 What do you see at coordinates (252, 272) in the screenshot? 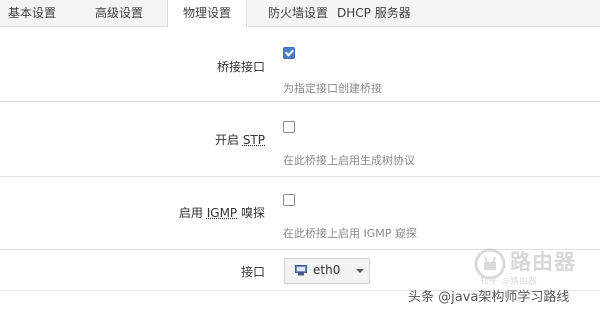
I see `interface-label: 接口` at bounding box center [252, 272].